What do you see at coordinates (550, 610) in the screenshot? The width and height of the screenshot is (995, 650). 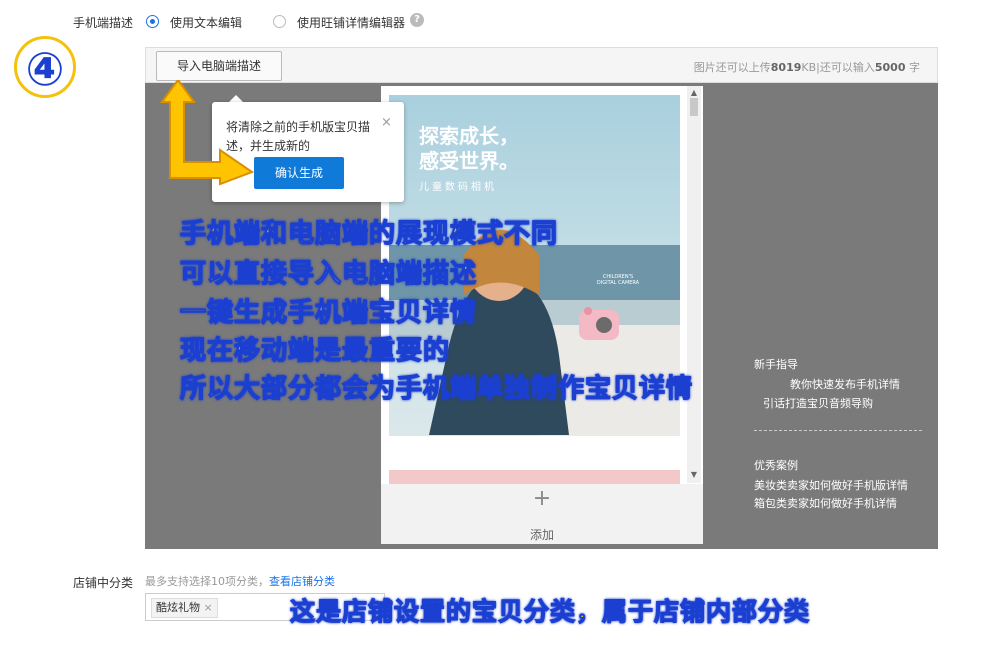 I see `annotation-bottom: 这是店铺设置的宝贝分类，属于店铺内部分类` at bounding box center [550, 610].